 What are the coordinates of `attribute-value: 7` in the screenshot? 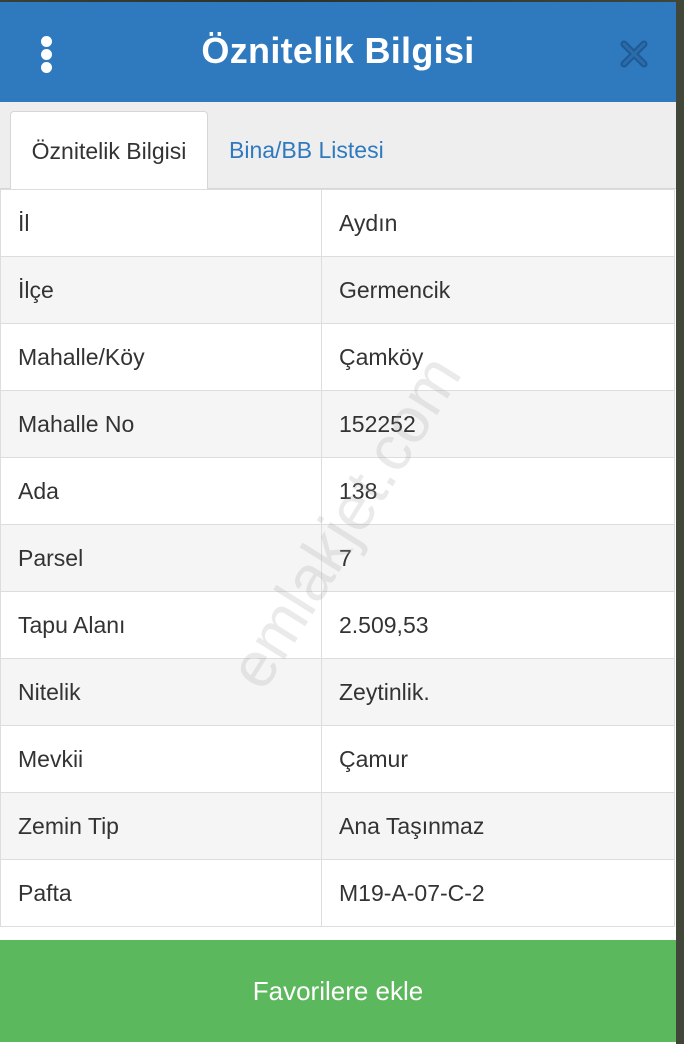 It's located at (498, 558).